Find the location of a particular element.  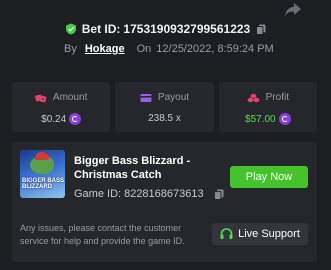

live-support-button: Live Support is located at coordinates (260, 234).